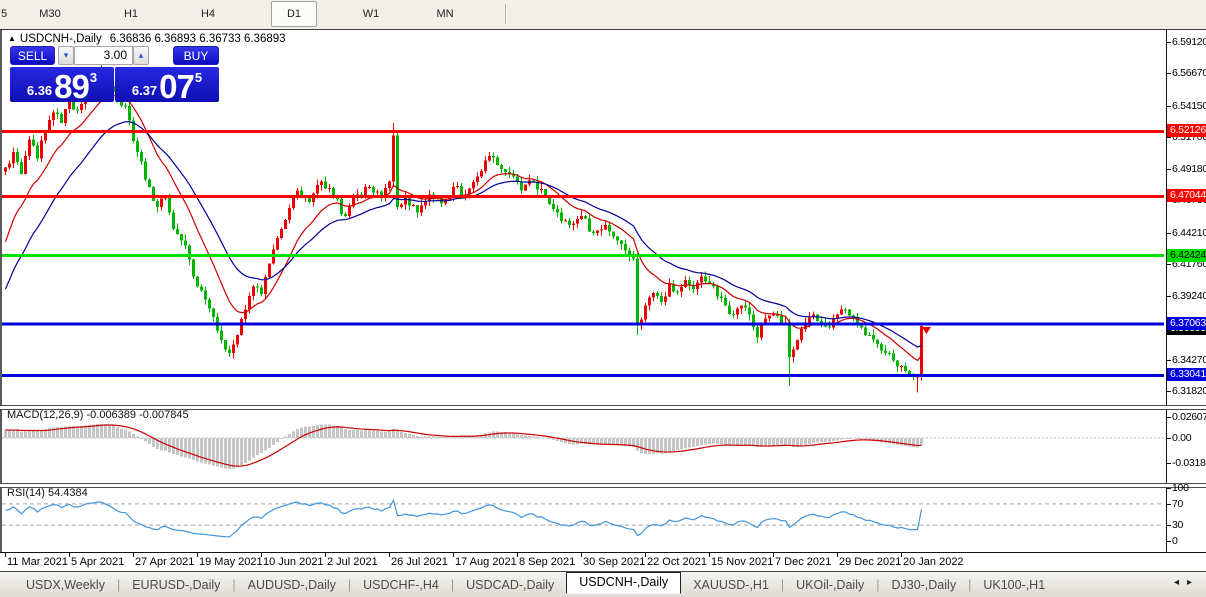  What do you see at coordinates (1189, 296) in the screenshot?
I see `price-tick-label: 6.39240` at bounding box center [1189, 296].